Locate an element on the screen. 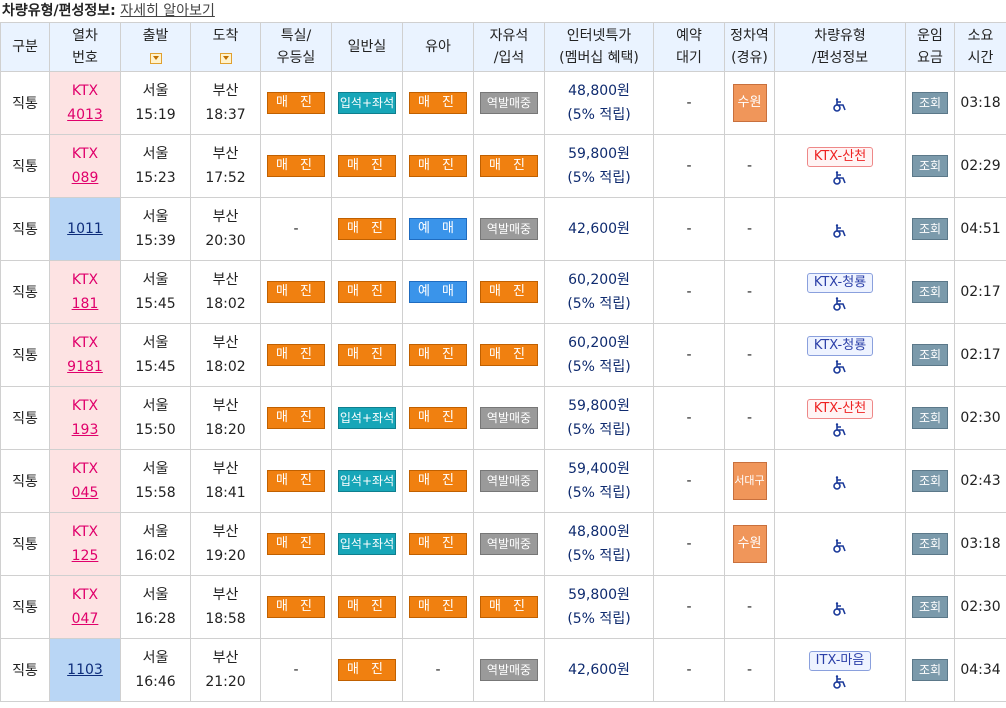  train-no-cell: KTX 4013 is located at coordinates (85, 103).